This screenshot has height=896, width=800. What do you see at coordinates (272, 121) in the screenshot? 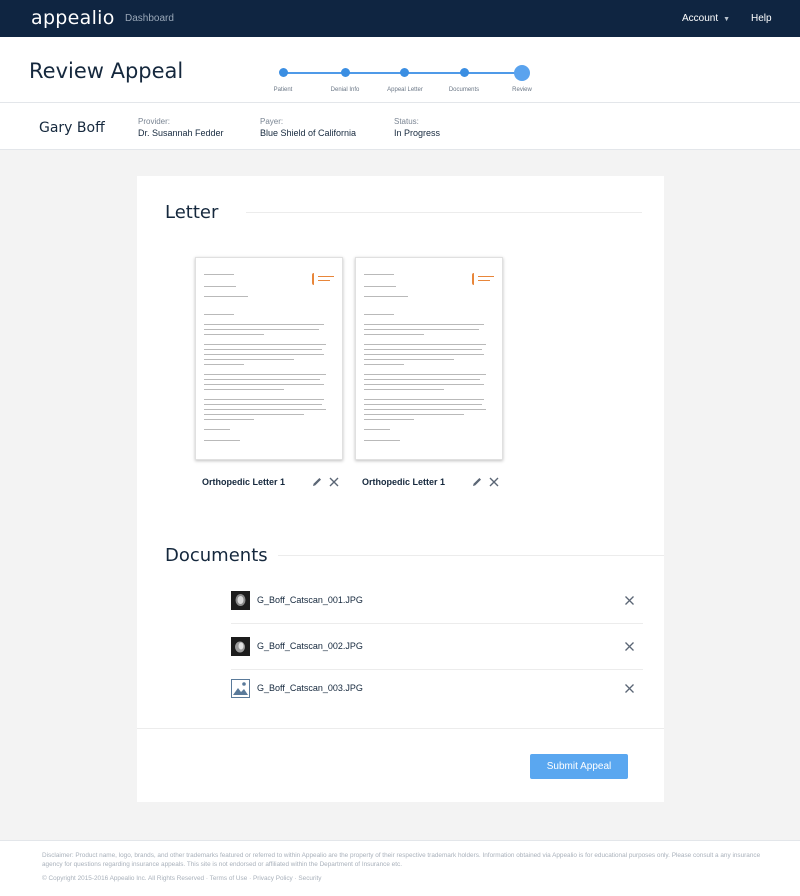
I see `payer-label: Payer:` at bounding box center [272, 121].